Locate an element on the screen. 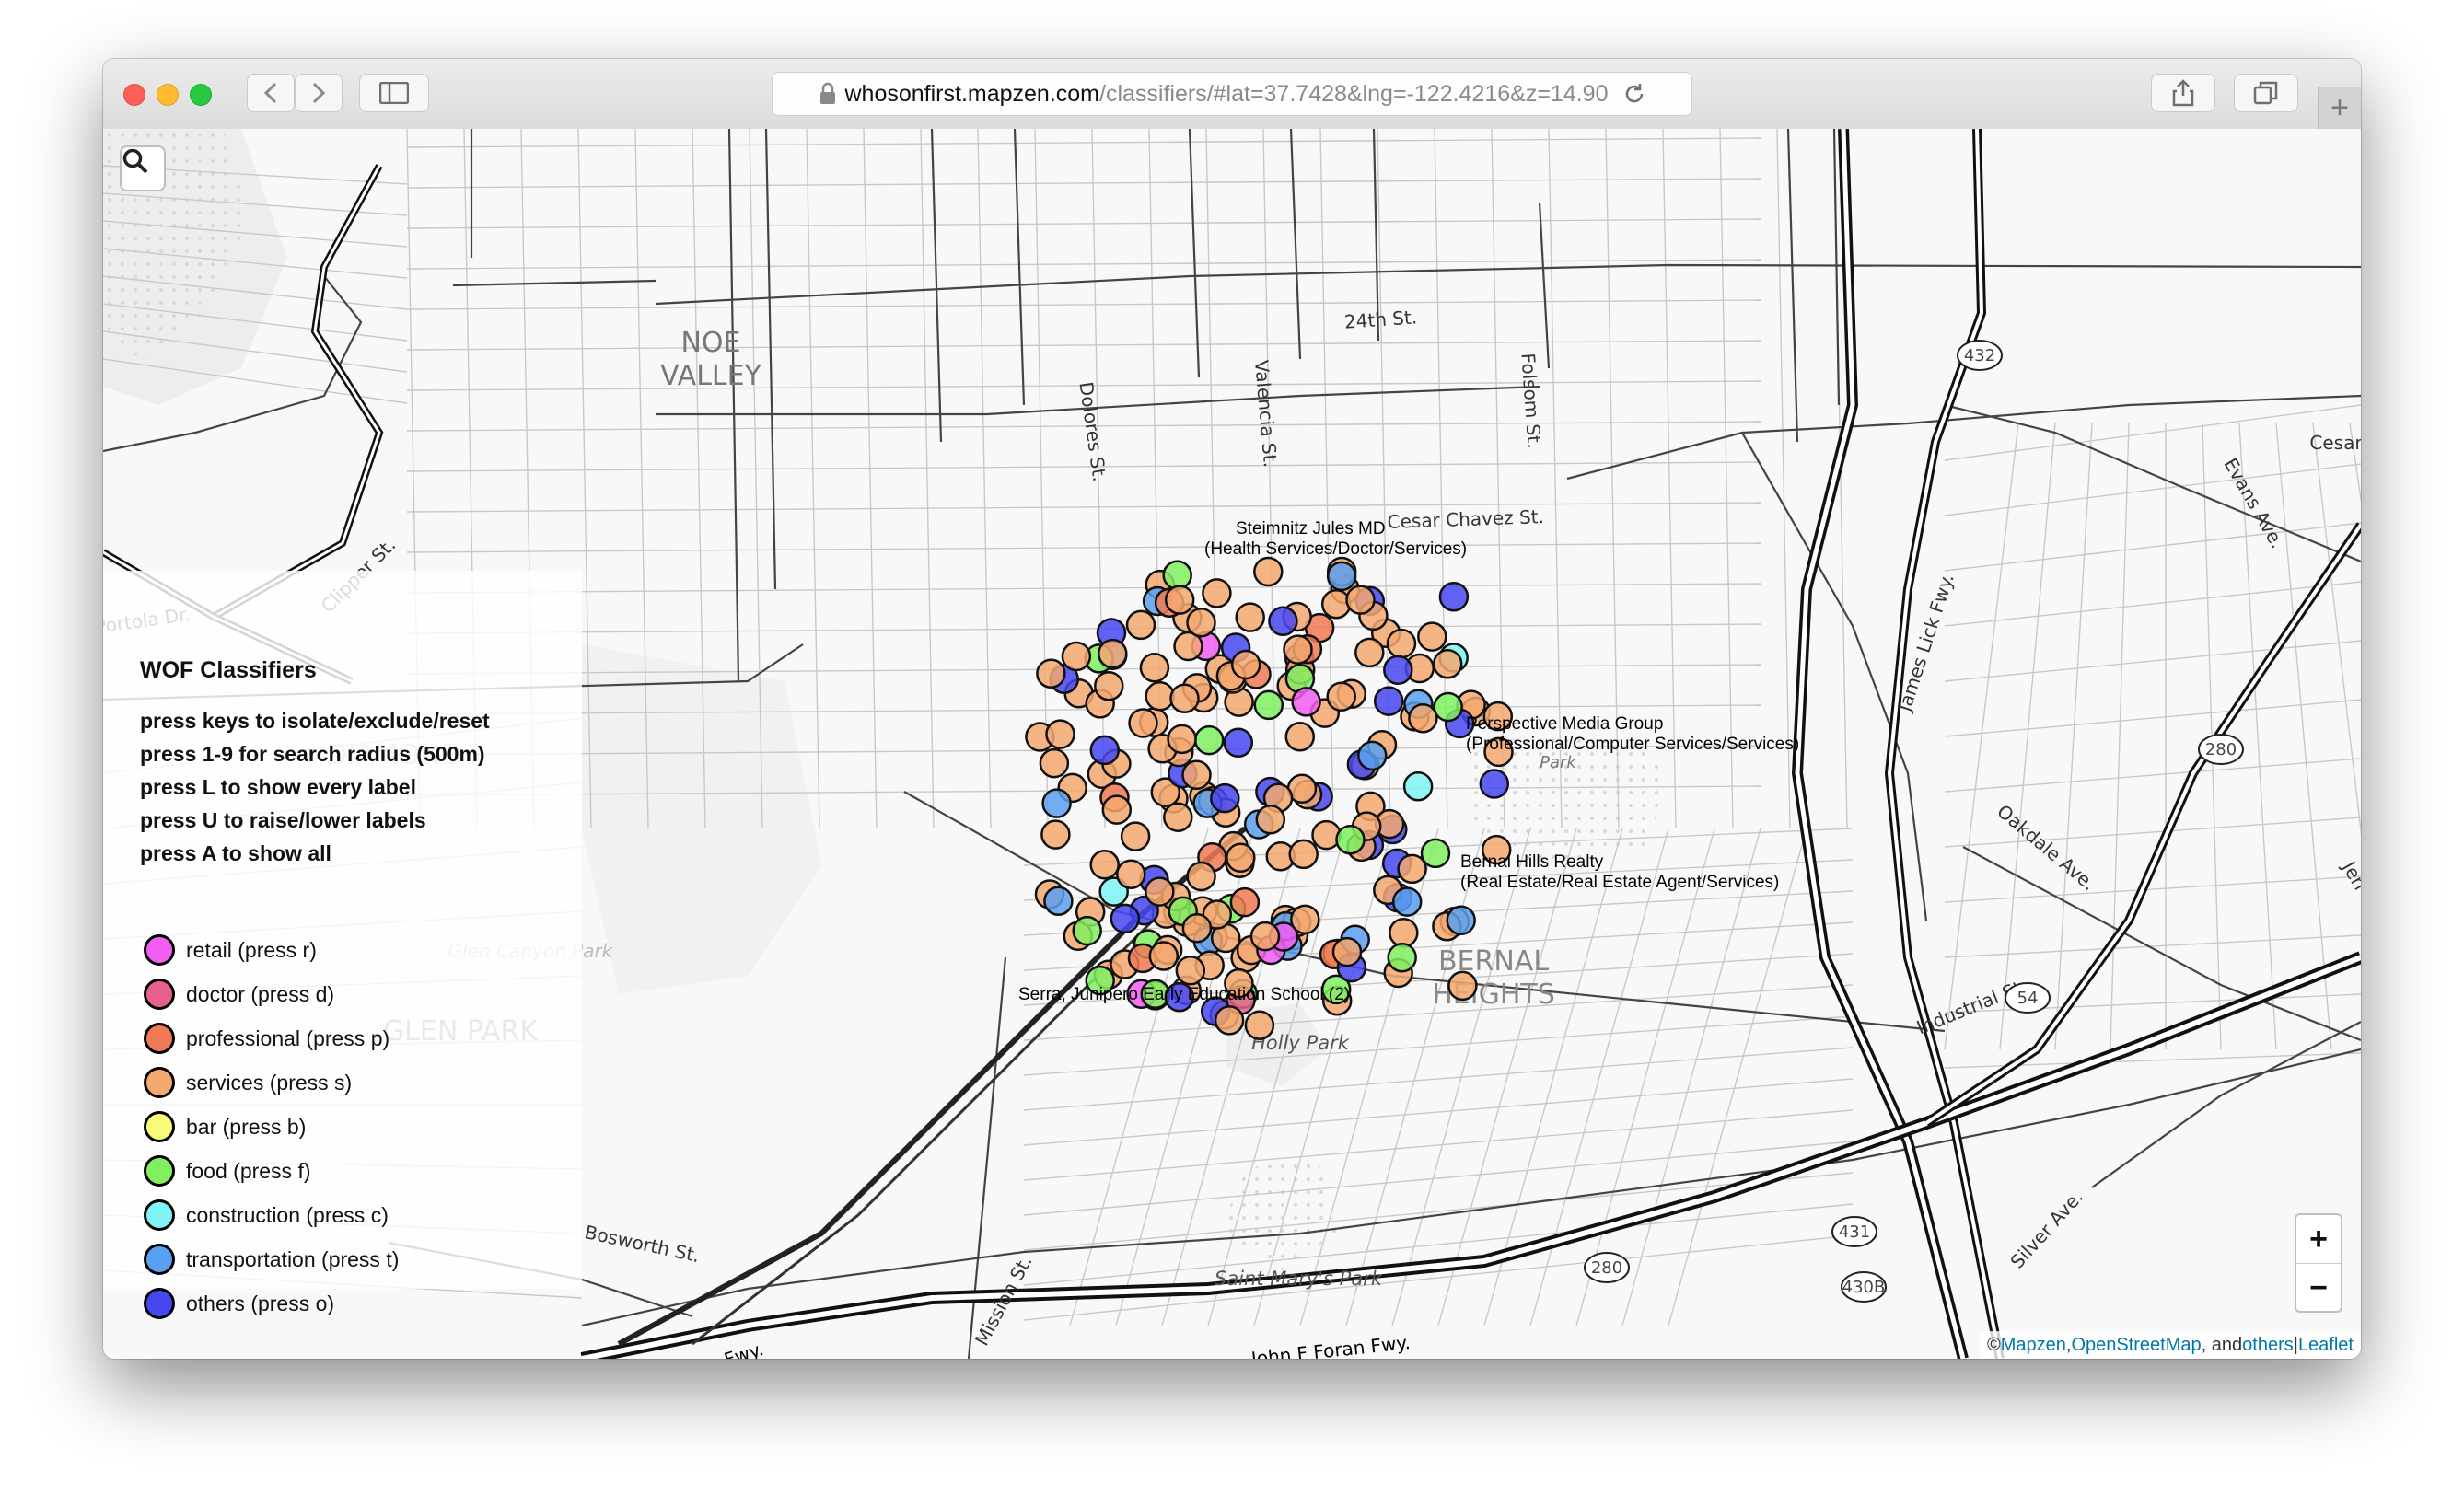  legend-item: transportation (press t) is located at coordinates (271, 1259).